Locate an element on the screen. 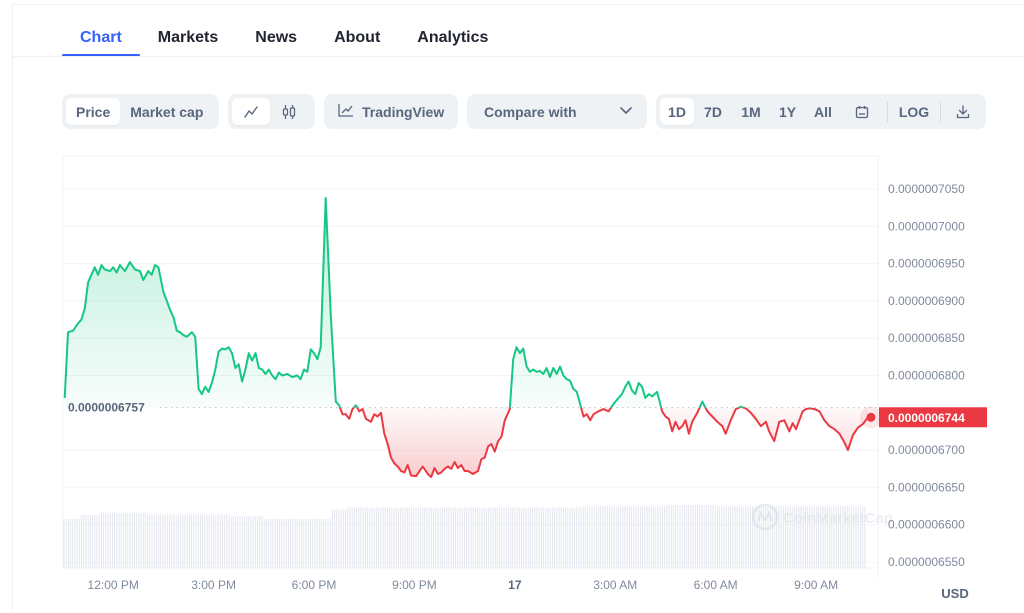  x-tick-label: 9:00 PM is located at coordinates (414, 585).